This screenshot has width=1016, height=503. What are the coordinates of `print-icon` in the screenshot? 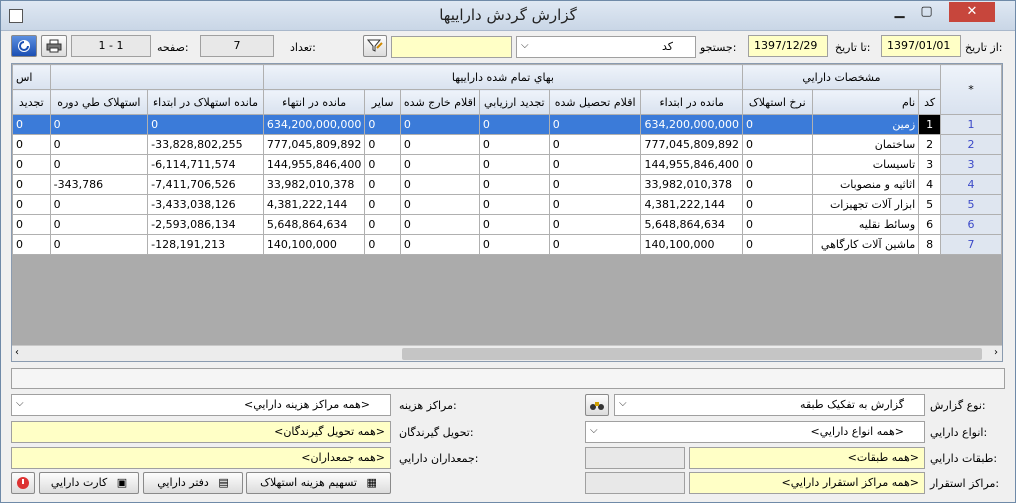 It's located at (54, 46).